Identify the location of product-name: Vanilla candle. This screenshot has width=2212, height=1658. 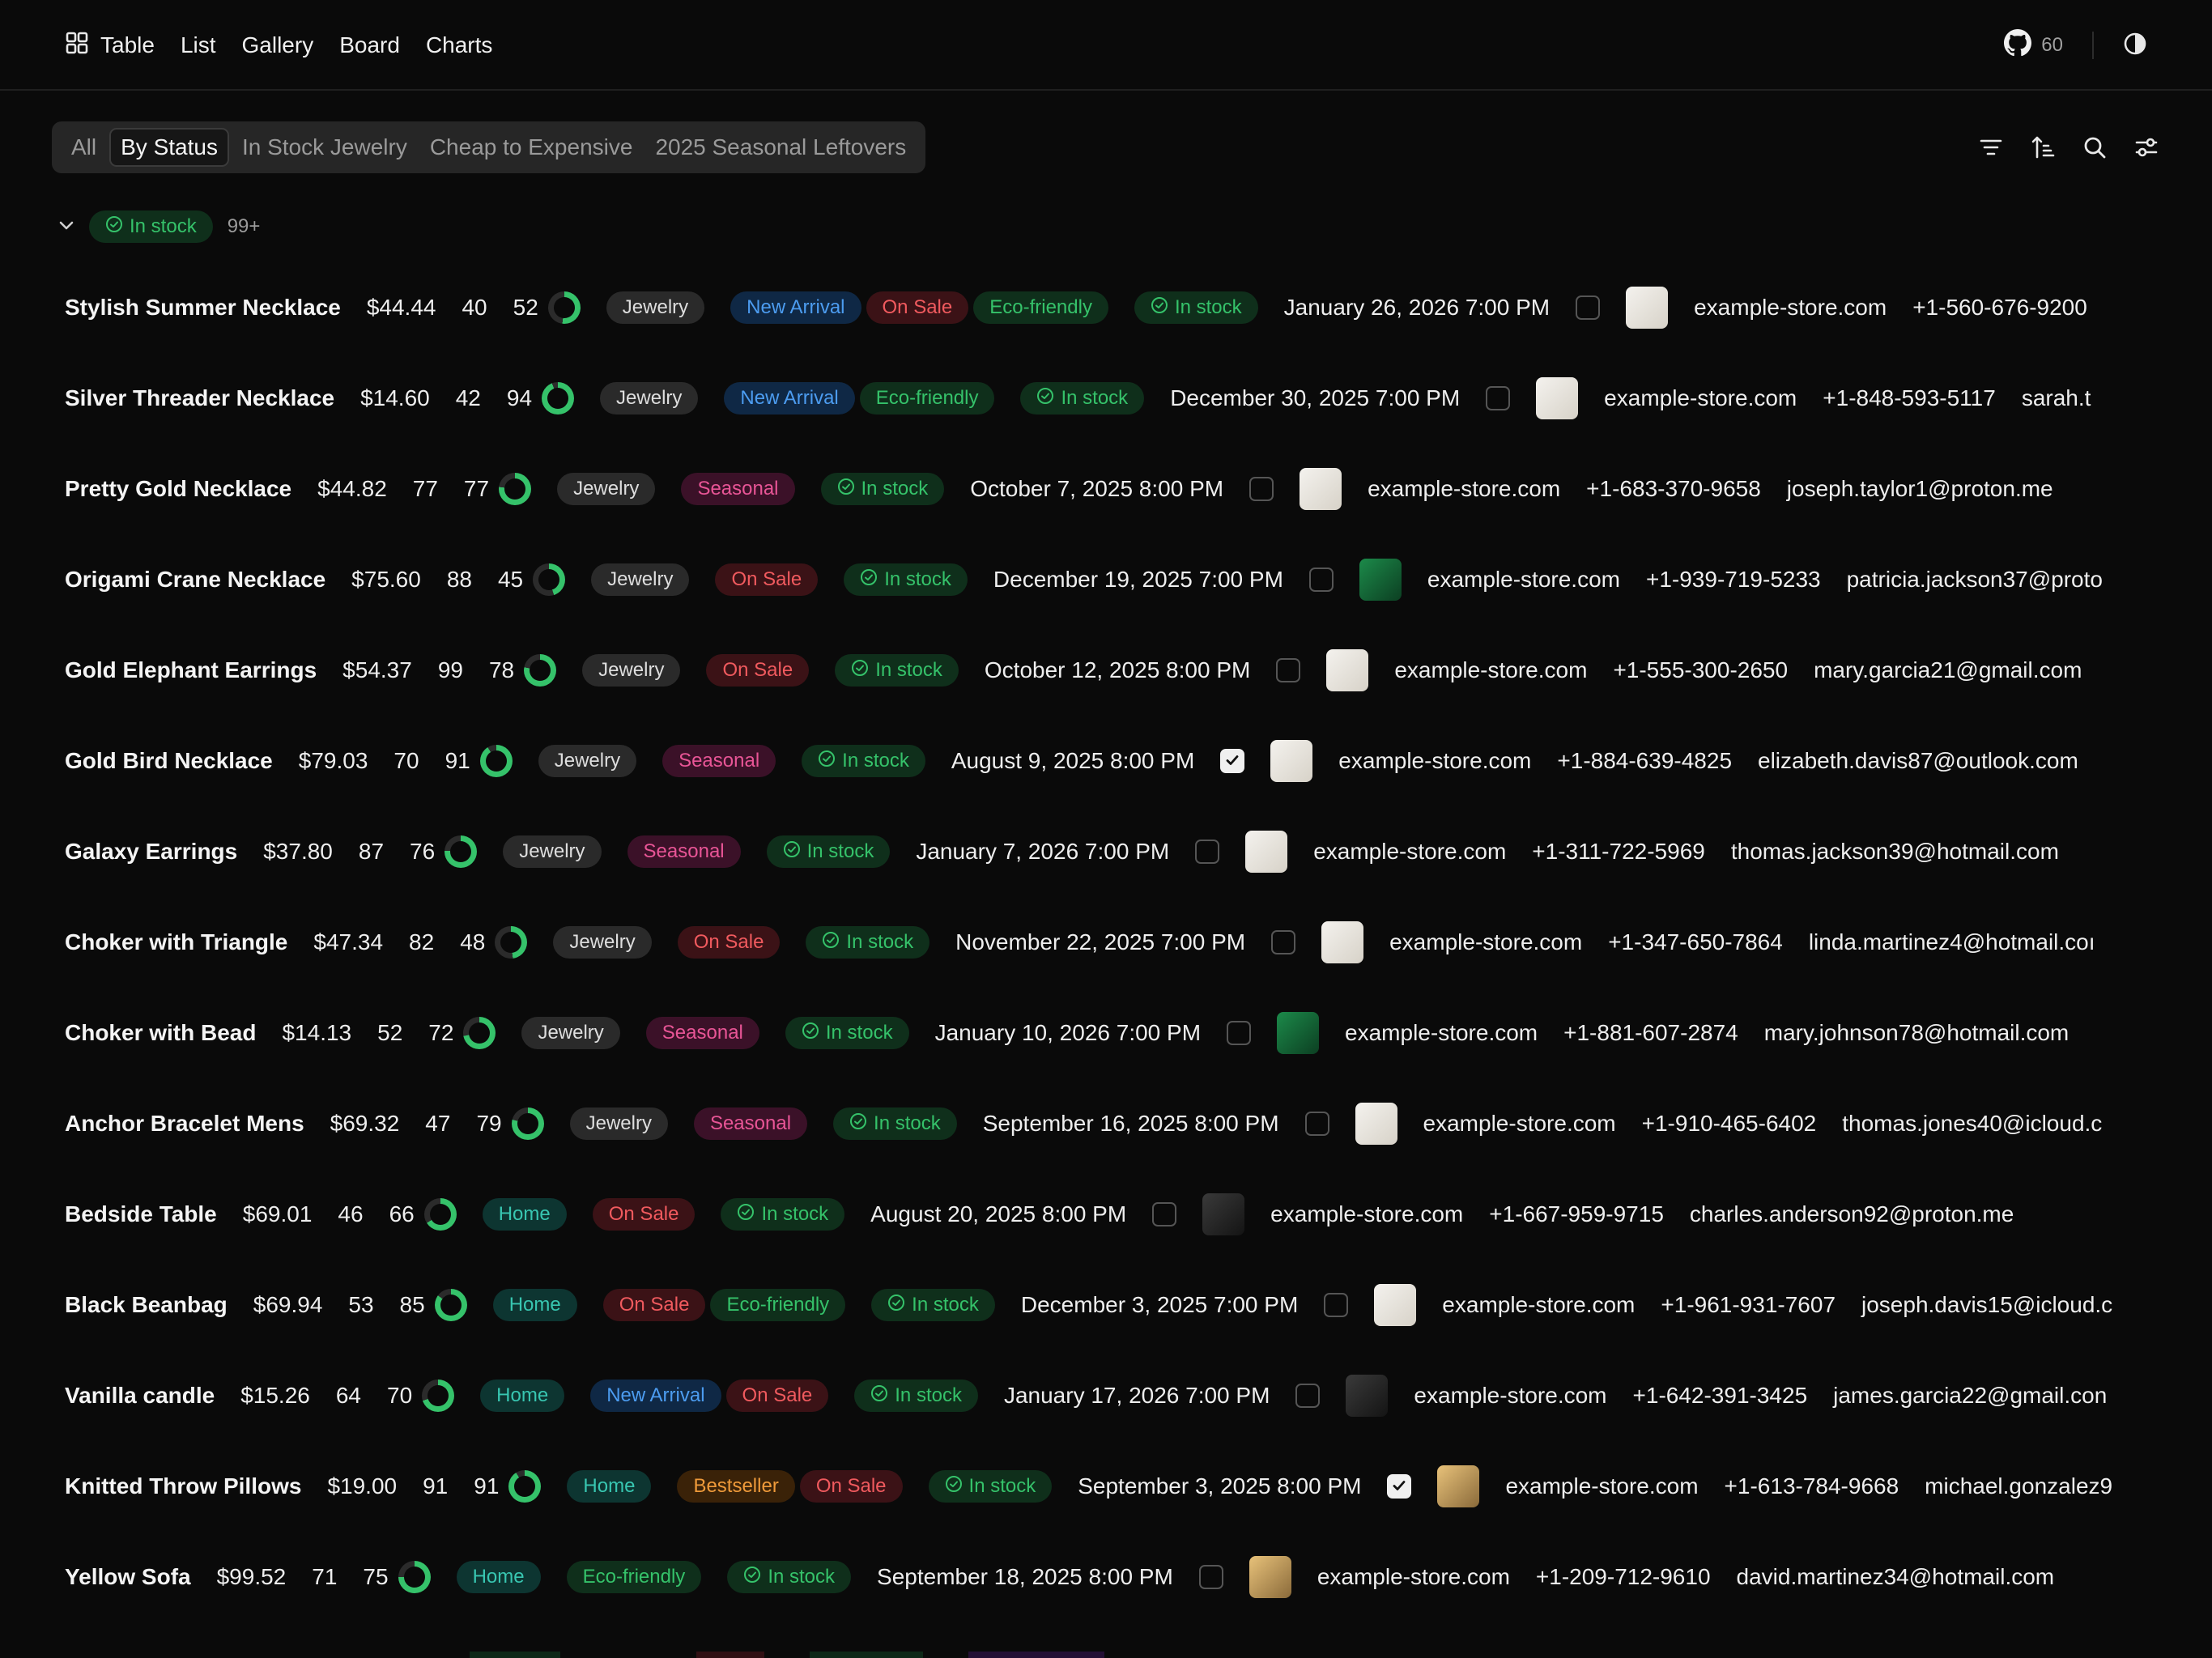
(140, 1396).